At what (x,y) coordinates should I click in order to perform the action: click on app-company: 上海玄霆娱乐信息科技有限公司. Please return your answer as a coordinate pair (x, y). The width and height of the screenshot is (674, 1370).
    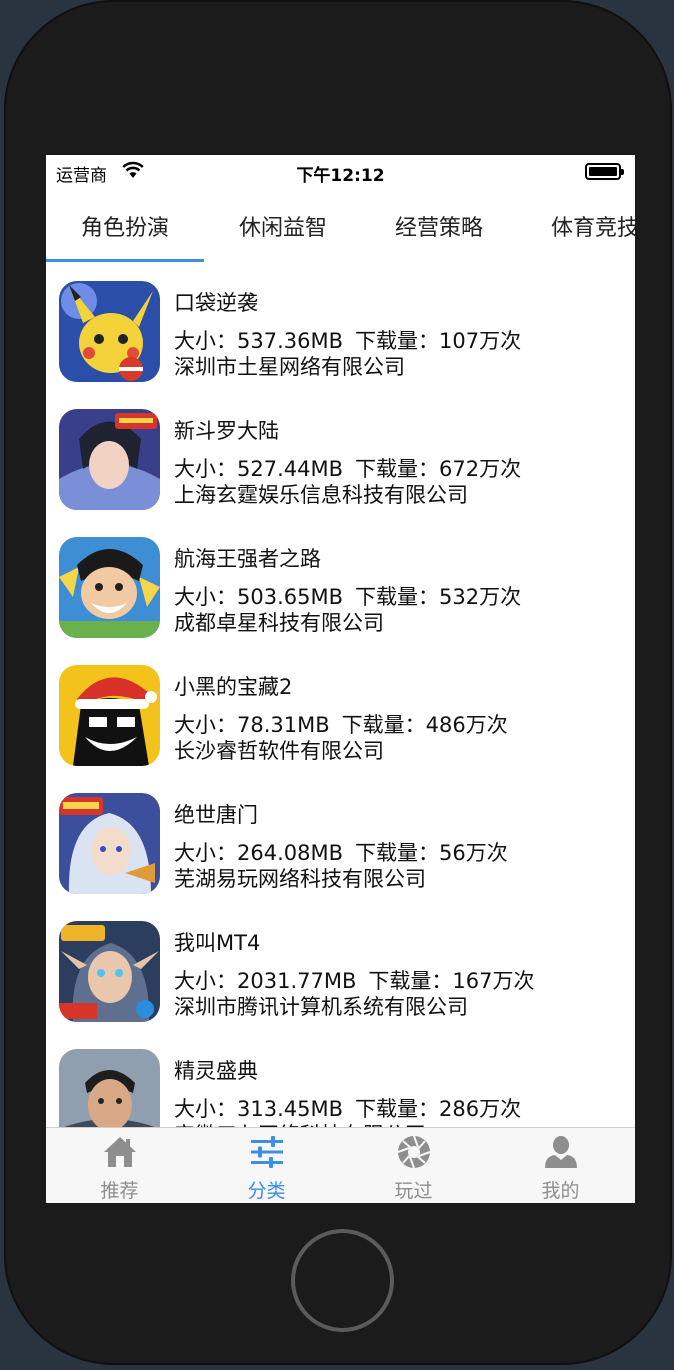
    Looking at the image, I should click on (321, 495).